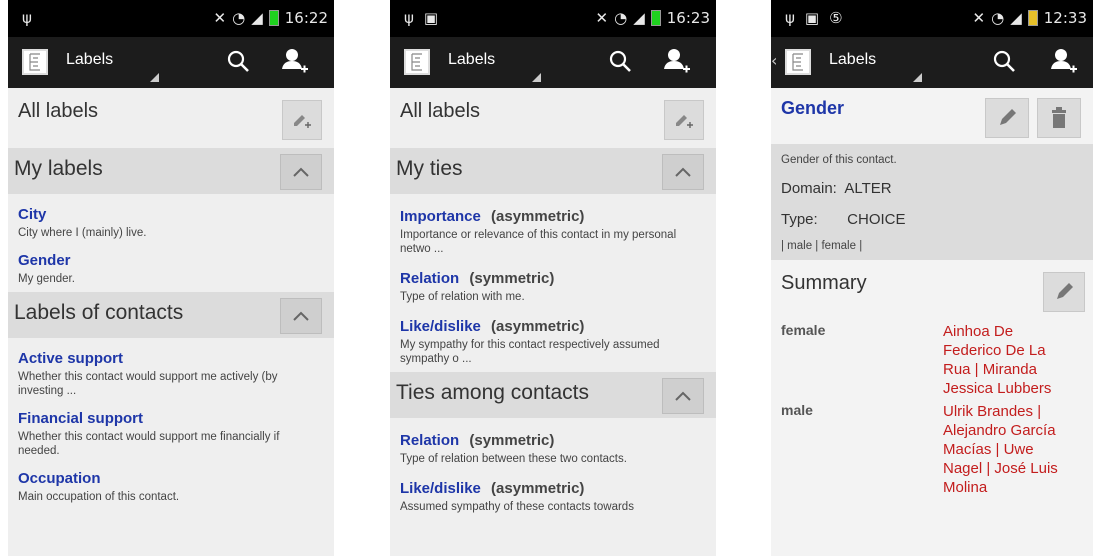 The image size is (1093, 556). I want to click on section-title: My labels, so click(58, 168).